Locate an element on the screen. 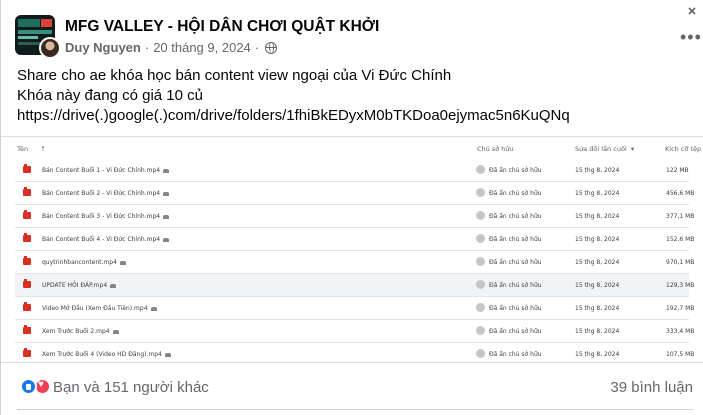 Image resolution: width=703 pixels, height=415 pixels. column-owner-header: Chủ sở hữu is located at coordinates (495, 149).